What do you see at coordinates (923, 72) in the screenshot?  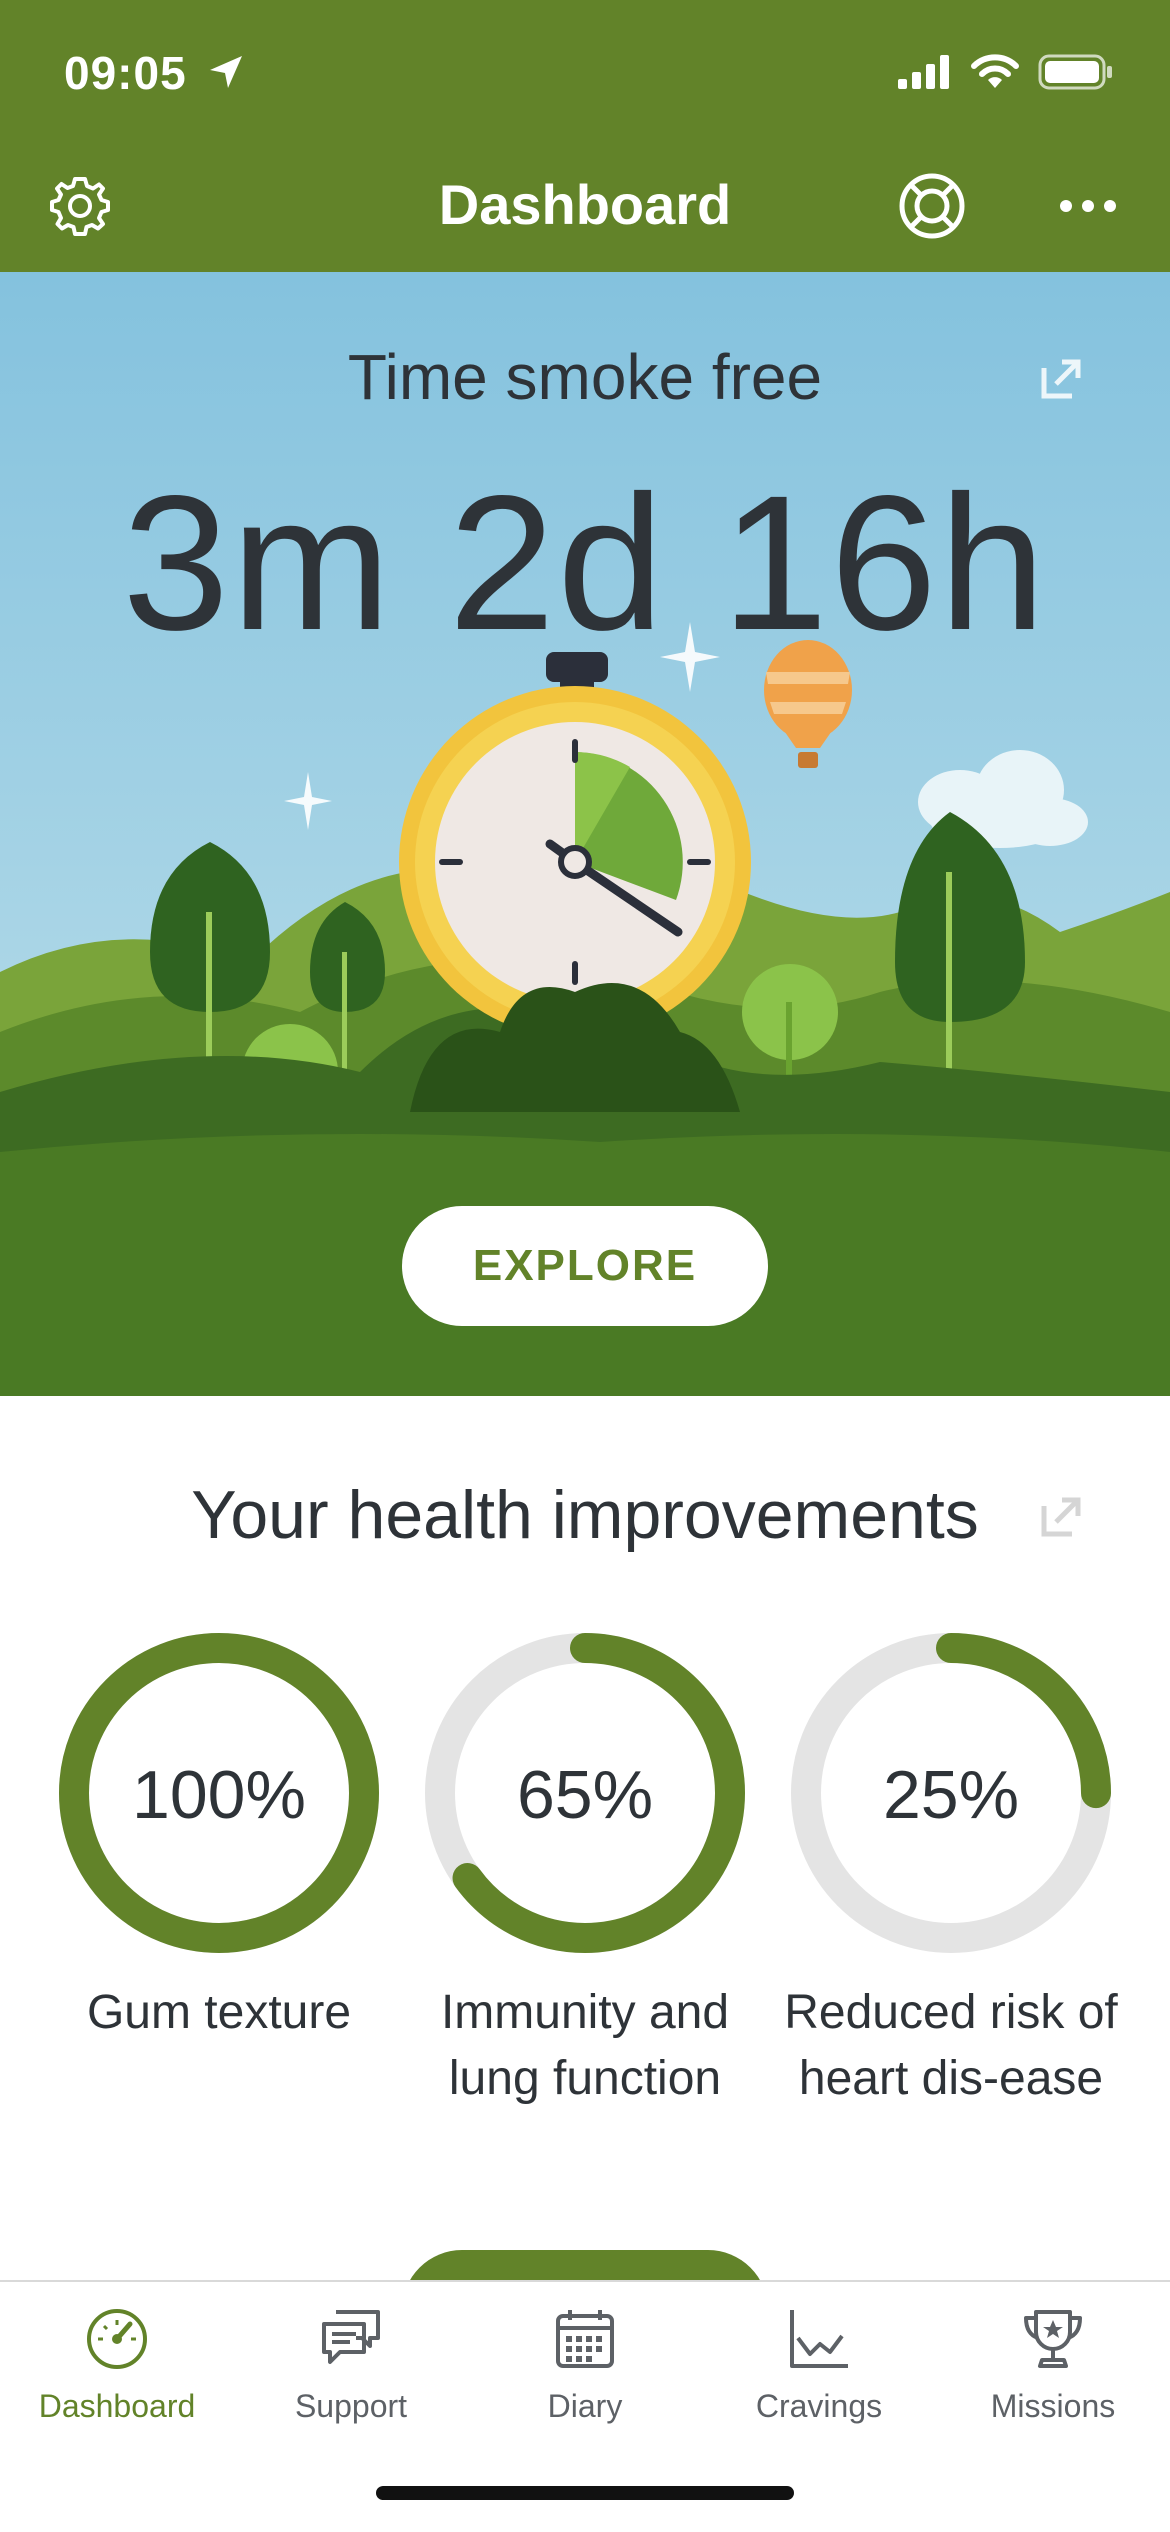 I see `signal-icon` at bounding box center [923, 72].